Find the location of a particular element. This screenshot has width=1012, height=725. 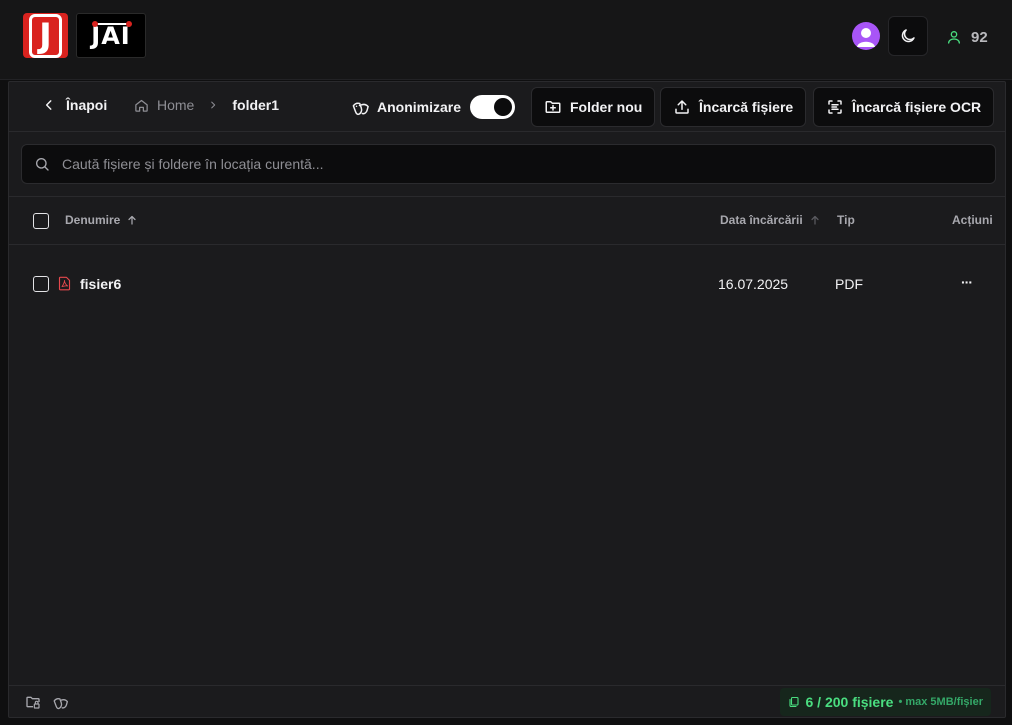

pdf-file-icon is located at coordinates (64, 283).